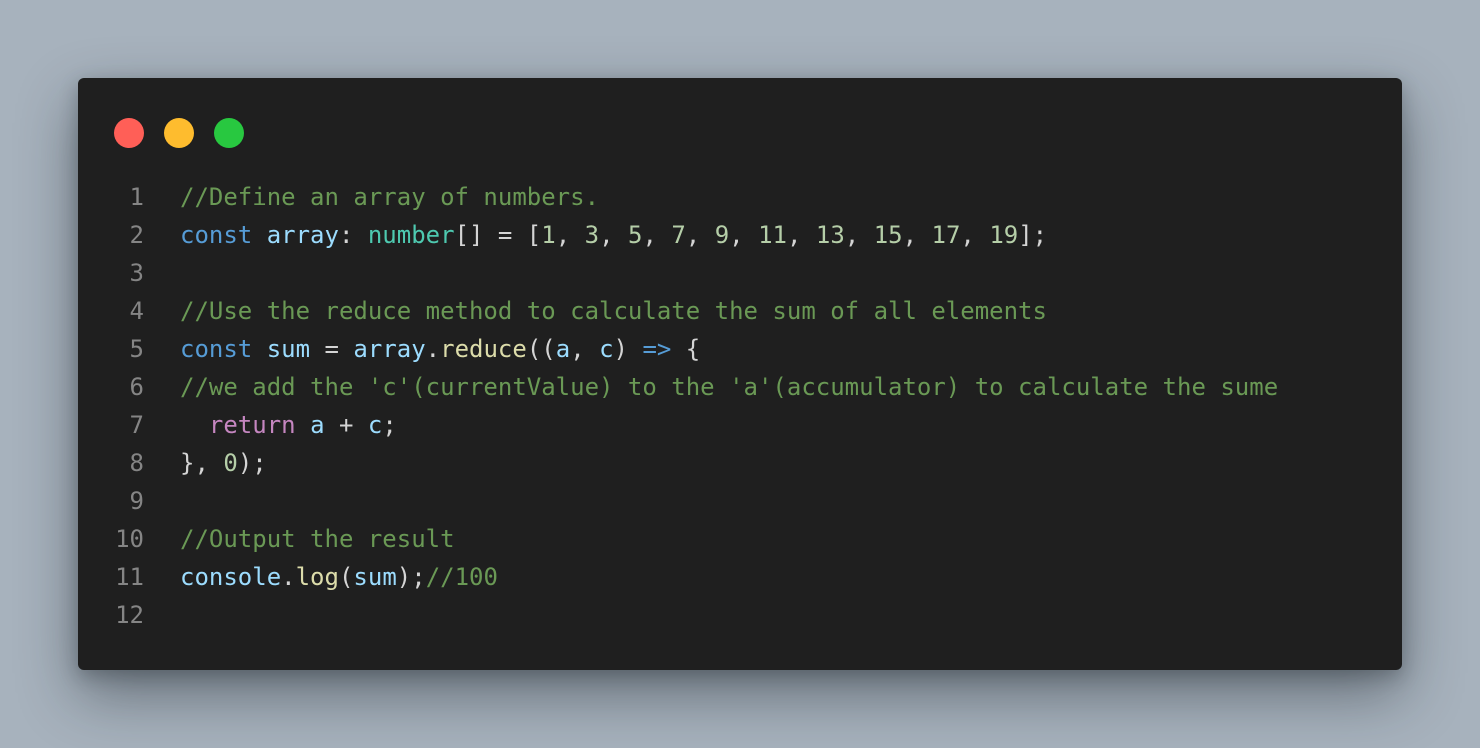  Describe the element at coordinates (678, 235) in the screenshot. I see `code-token: 7` at that location.